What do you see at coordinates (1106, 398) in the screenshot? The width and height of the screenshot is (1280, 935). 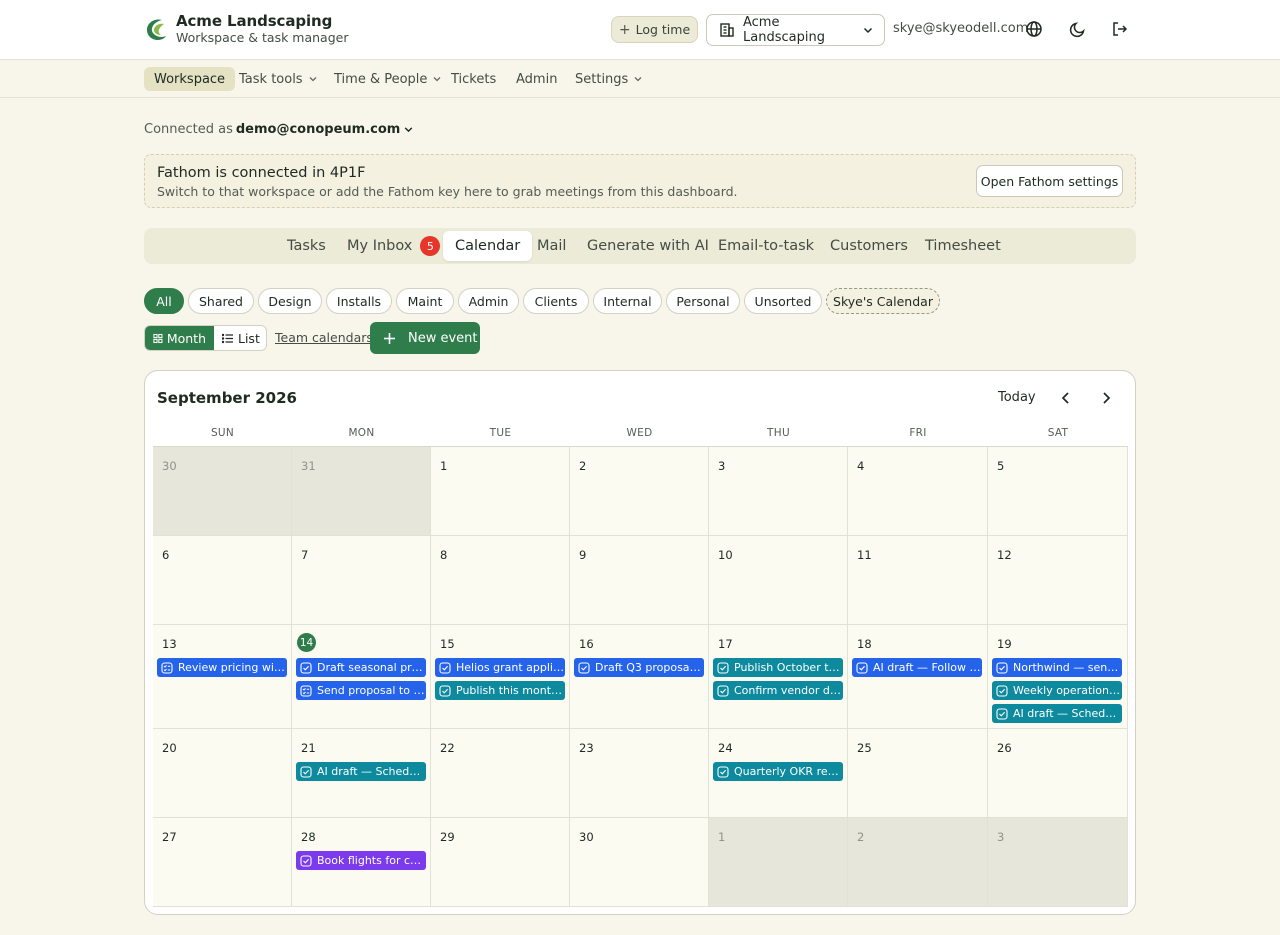 I see `chevron-right-icon` at bounding box center [1106, 398].